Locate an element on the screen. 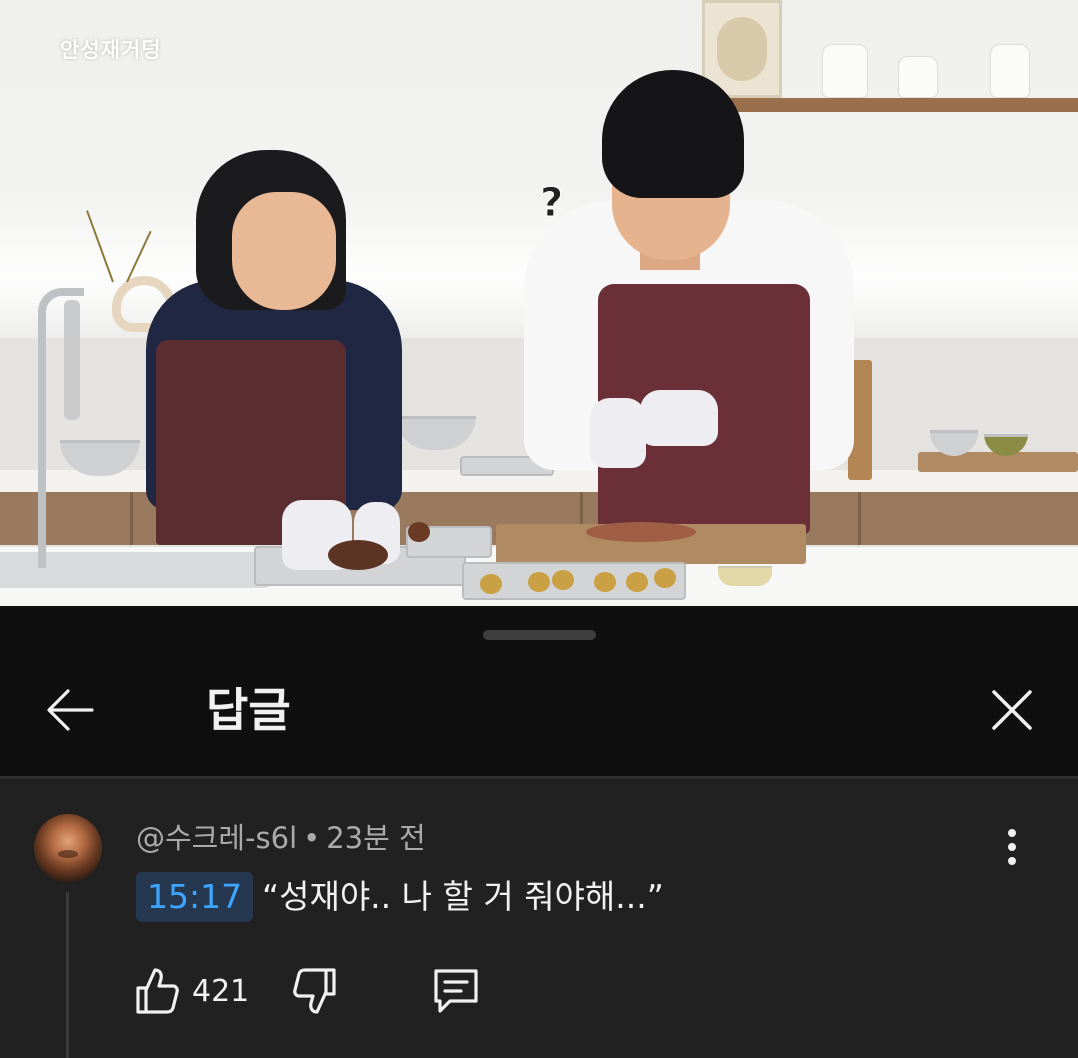 Image resolution: width=1078 pixels, height=1058 pixels. pitcher is located at coordinates (845, 71).